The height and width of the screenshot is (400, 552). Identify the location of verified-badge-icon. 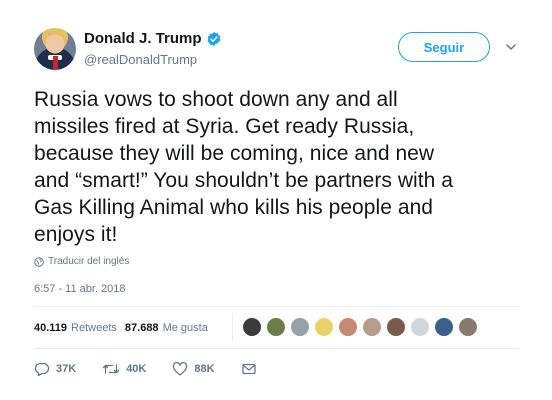
(213, 38).